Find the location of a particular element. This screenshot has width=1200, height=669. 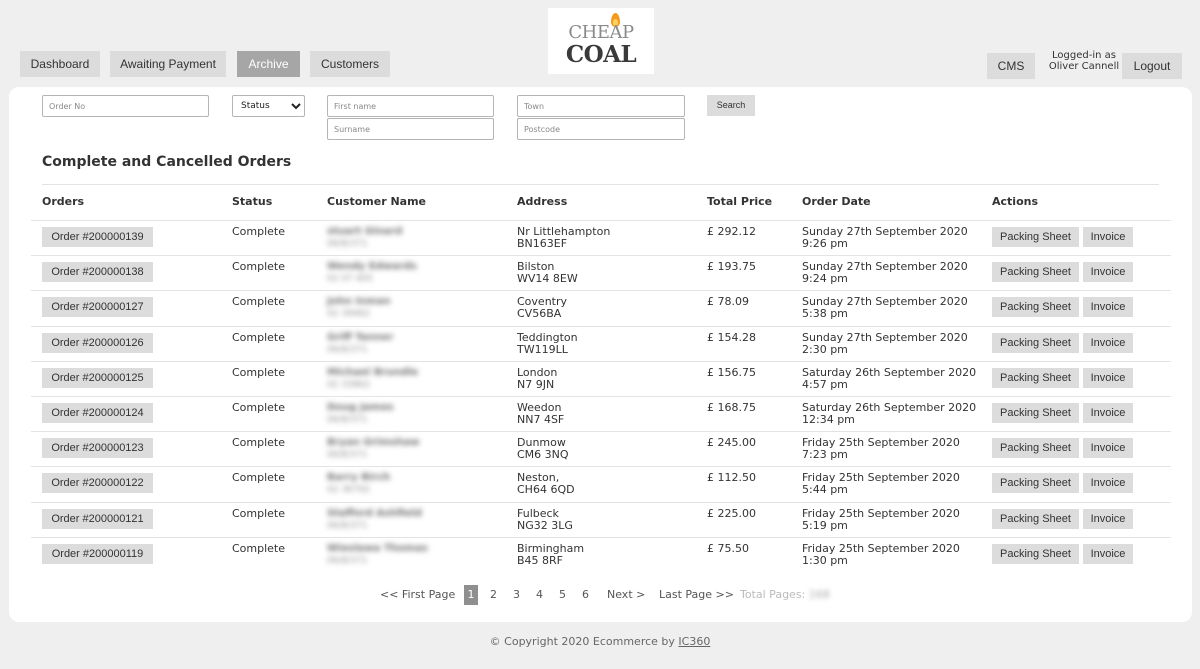

total-pages: Total Pages: 168 is located at coordinates (785, 595).